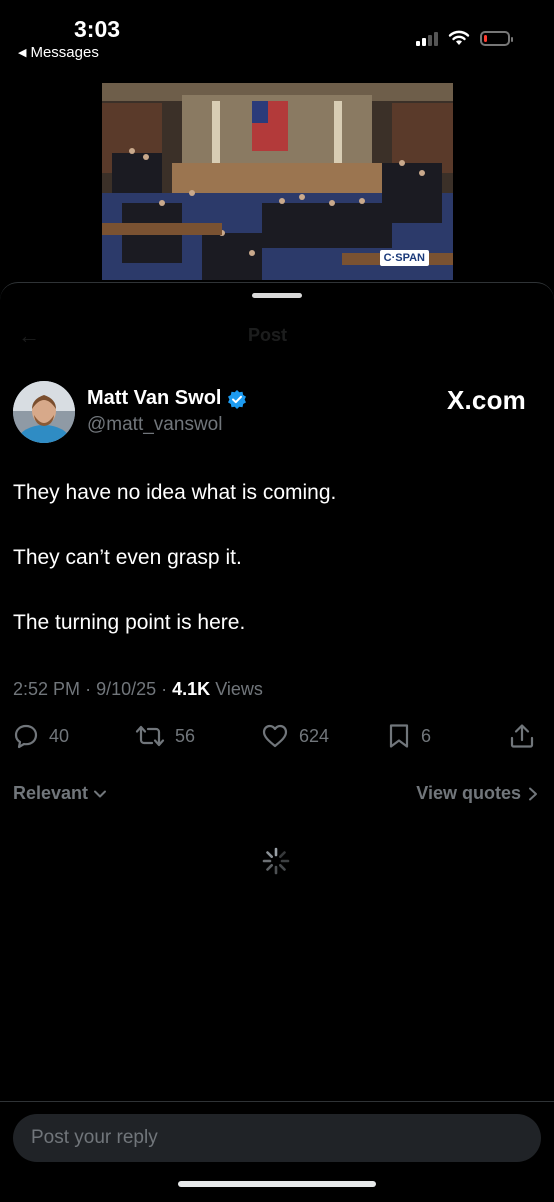 The height and width of the screenshot is (1202, 554). What do you see at coordinates (268, 335) in the screenshot?
I see `header-title: Post` at bounding box center [268, 335].